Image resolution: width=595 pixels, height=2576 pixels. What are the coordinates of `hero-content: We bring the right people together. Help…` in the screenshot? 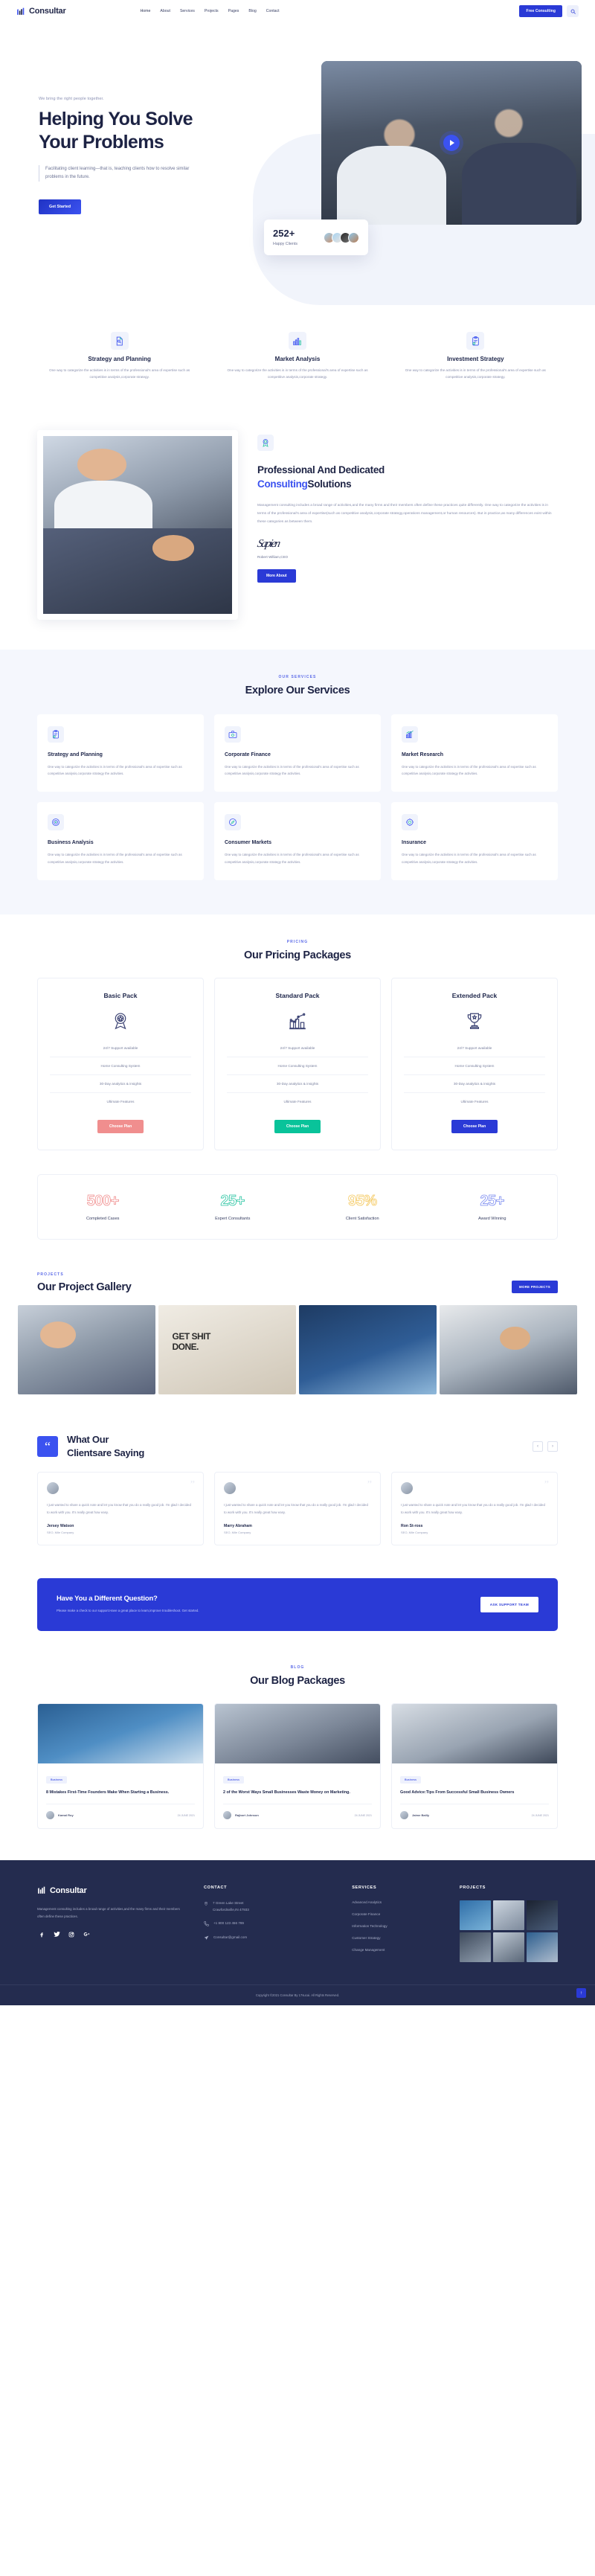 It's located at (151, 156).